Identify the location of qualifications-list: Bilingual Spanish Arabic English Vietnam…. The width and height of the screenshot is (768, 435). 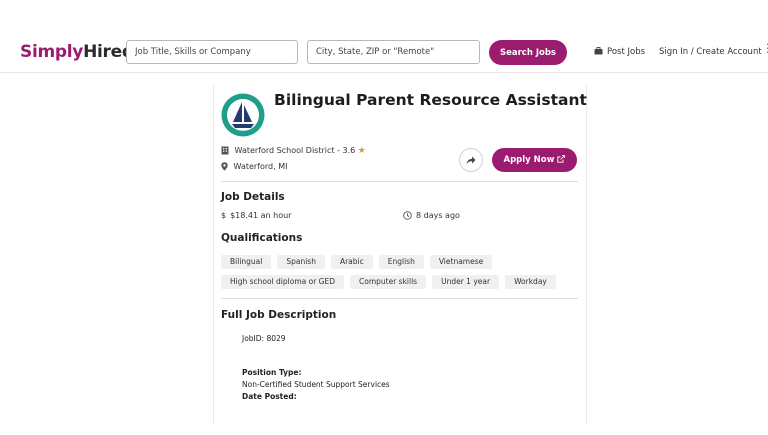
(401, 275).